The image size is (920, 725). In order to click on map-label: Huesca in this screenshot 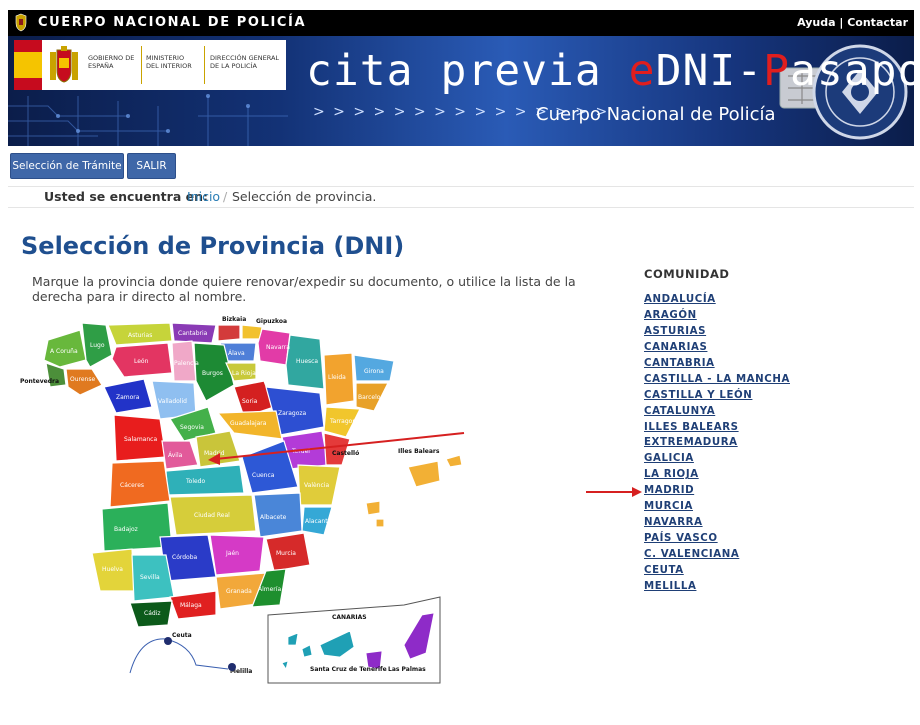, I will do `click(307, 361)`.